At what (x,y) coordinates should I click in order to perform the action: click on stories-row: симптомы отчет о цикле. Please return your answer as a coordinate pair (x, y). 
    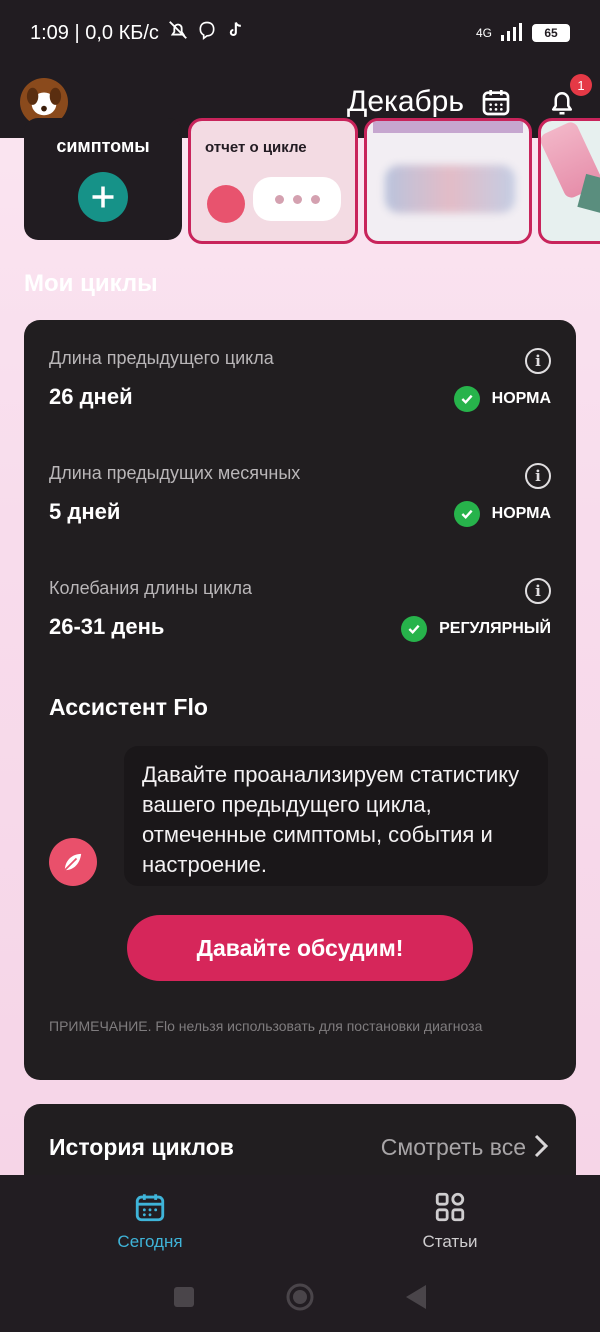
    Looking at the image, I should click on (312, 182).